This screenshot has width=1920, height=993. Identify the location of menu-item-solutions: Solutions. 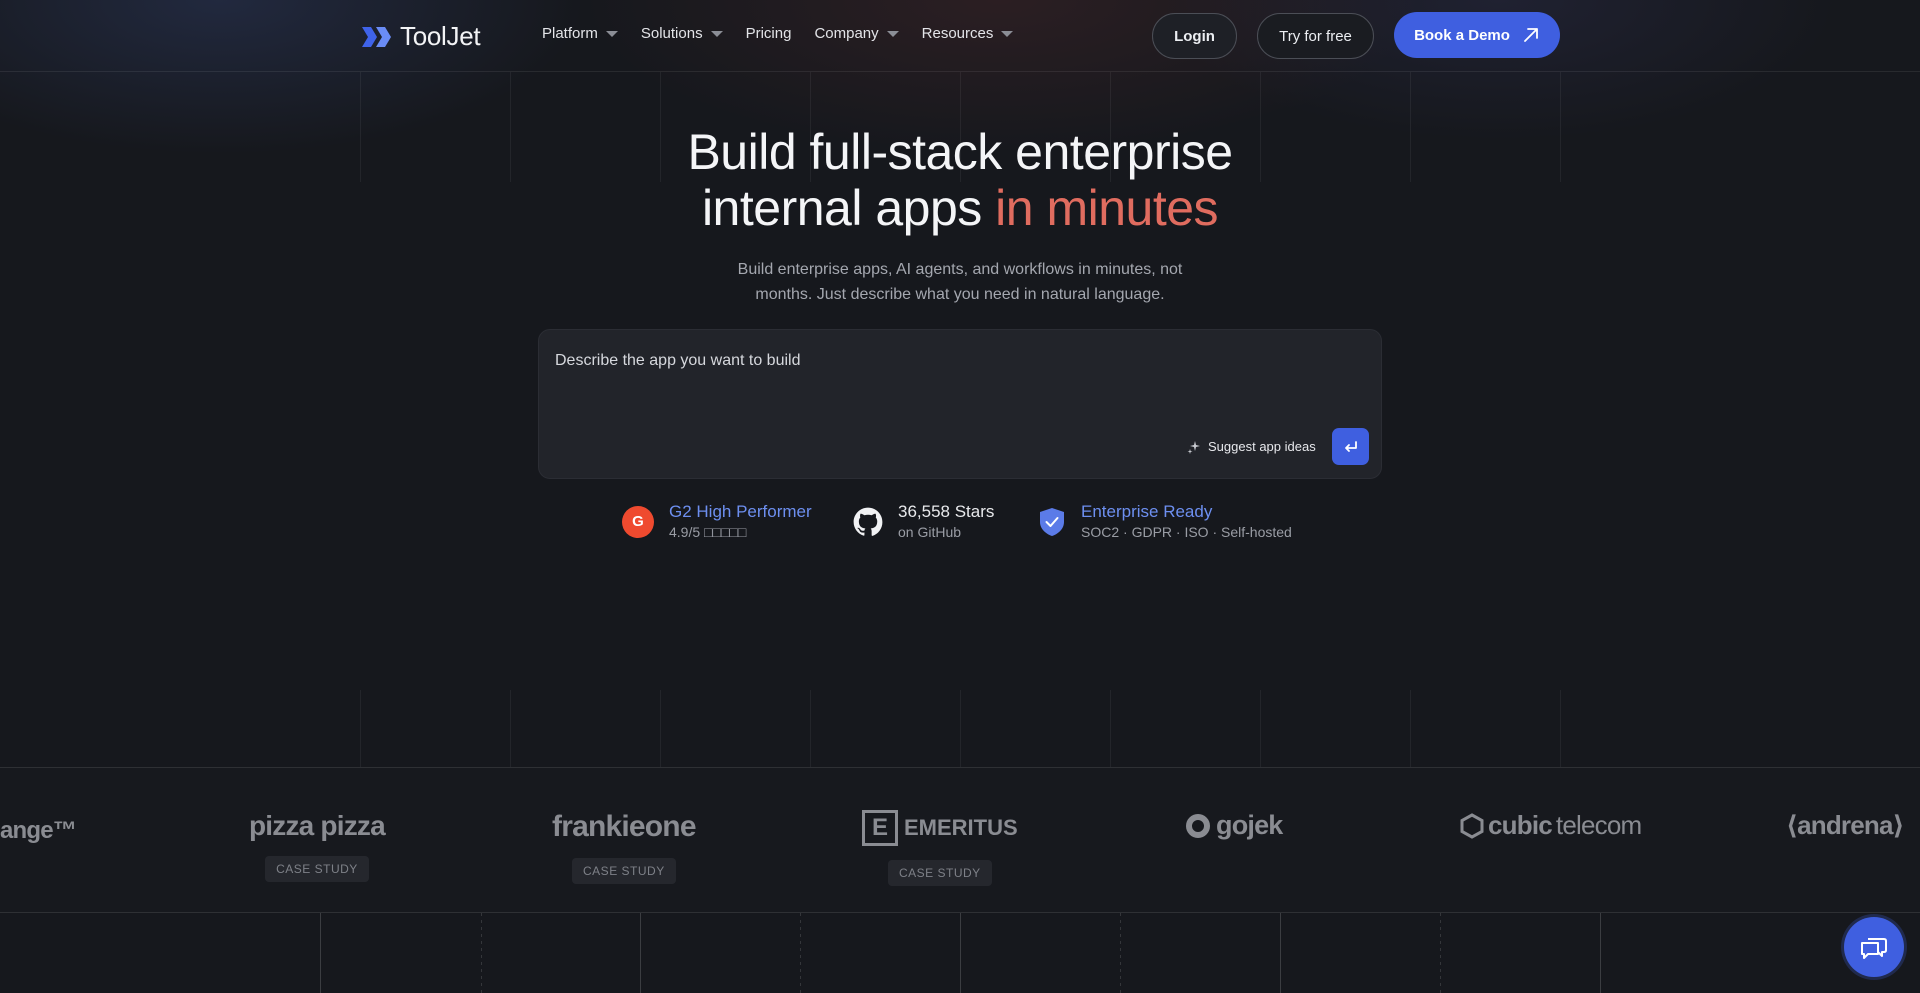
(682, 33).